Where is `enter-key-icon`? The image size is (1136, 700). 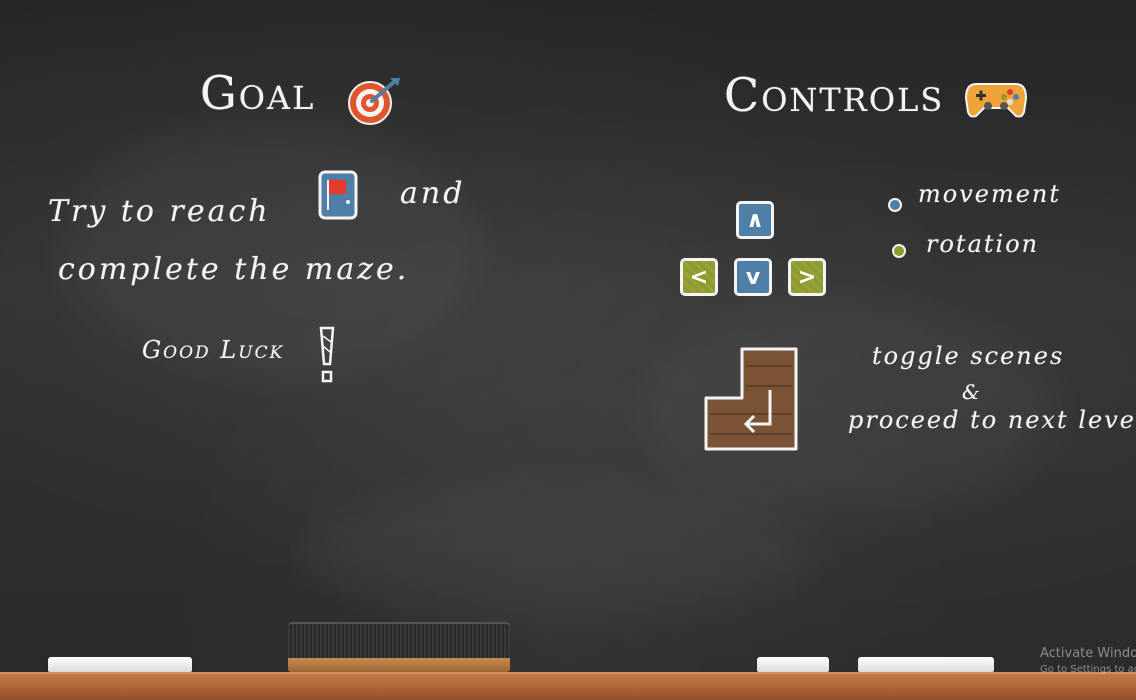
enter-key-icon is located at coordinates (751, 399).